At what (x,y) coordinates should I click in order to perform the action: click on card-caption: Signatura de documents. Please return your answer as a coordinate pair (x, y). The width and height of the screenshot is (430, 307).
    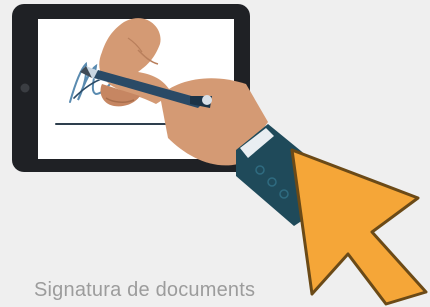
    Looking at the image, I should click on (145, 290).